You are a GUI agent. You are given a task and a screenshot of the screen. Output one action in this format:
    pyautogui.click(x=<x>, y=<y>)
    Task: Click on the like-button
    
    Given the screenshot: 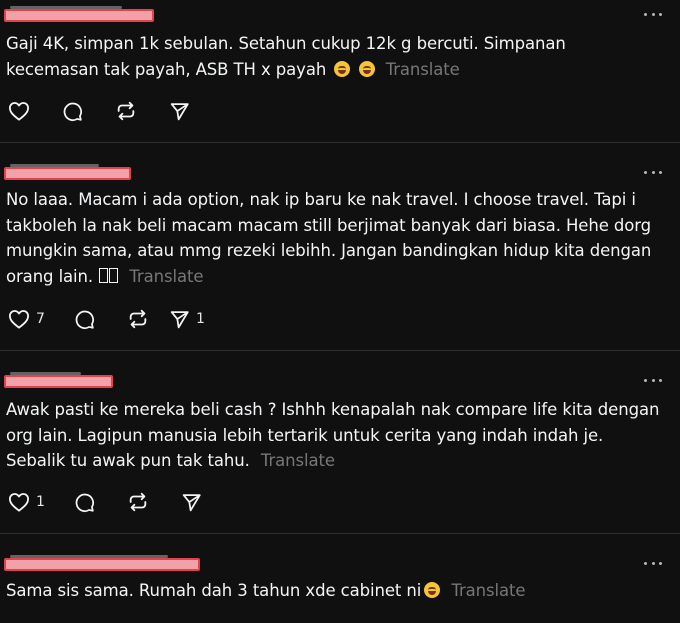 What is the action you would take?
    pyautogui.click(x=35, y=111)
    